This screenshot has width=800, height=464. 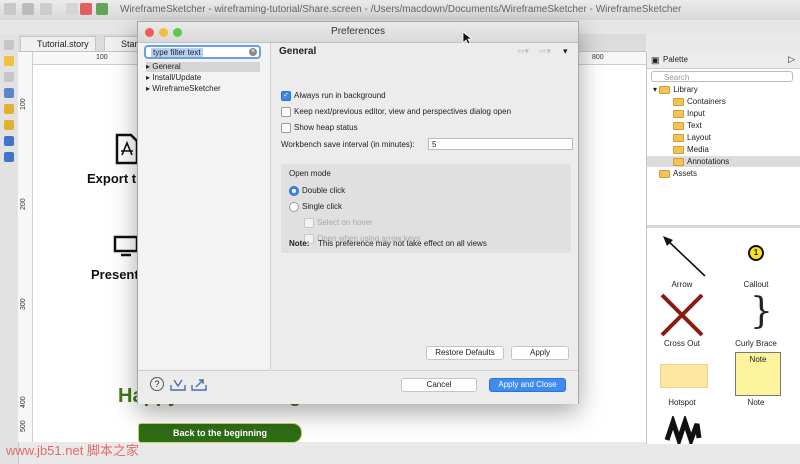 I want to click on arrow-shape-icon, so click(x=684, y=255).